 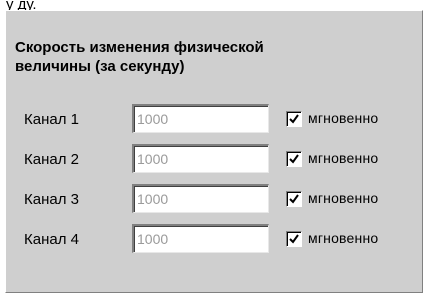 I want to click on channel-2-instant-checkbox, so click(x=294, y=159).